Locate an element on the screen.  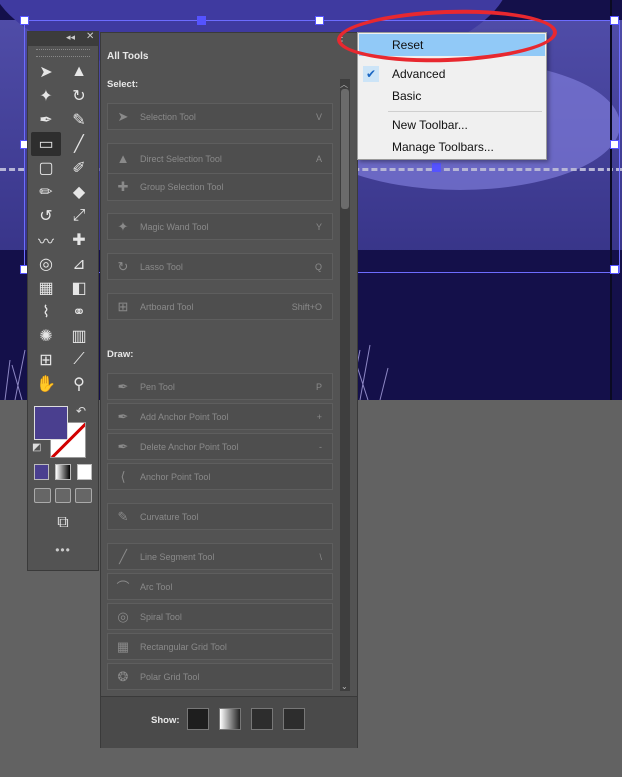
warp-icon: 〰 is located at coordinates (46, 240).